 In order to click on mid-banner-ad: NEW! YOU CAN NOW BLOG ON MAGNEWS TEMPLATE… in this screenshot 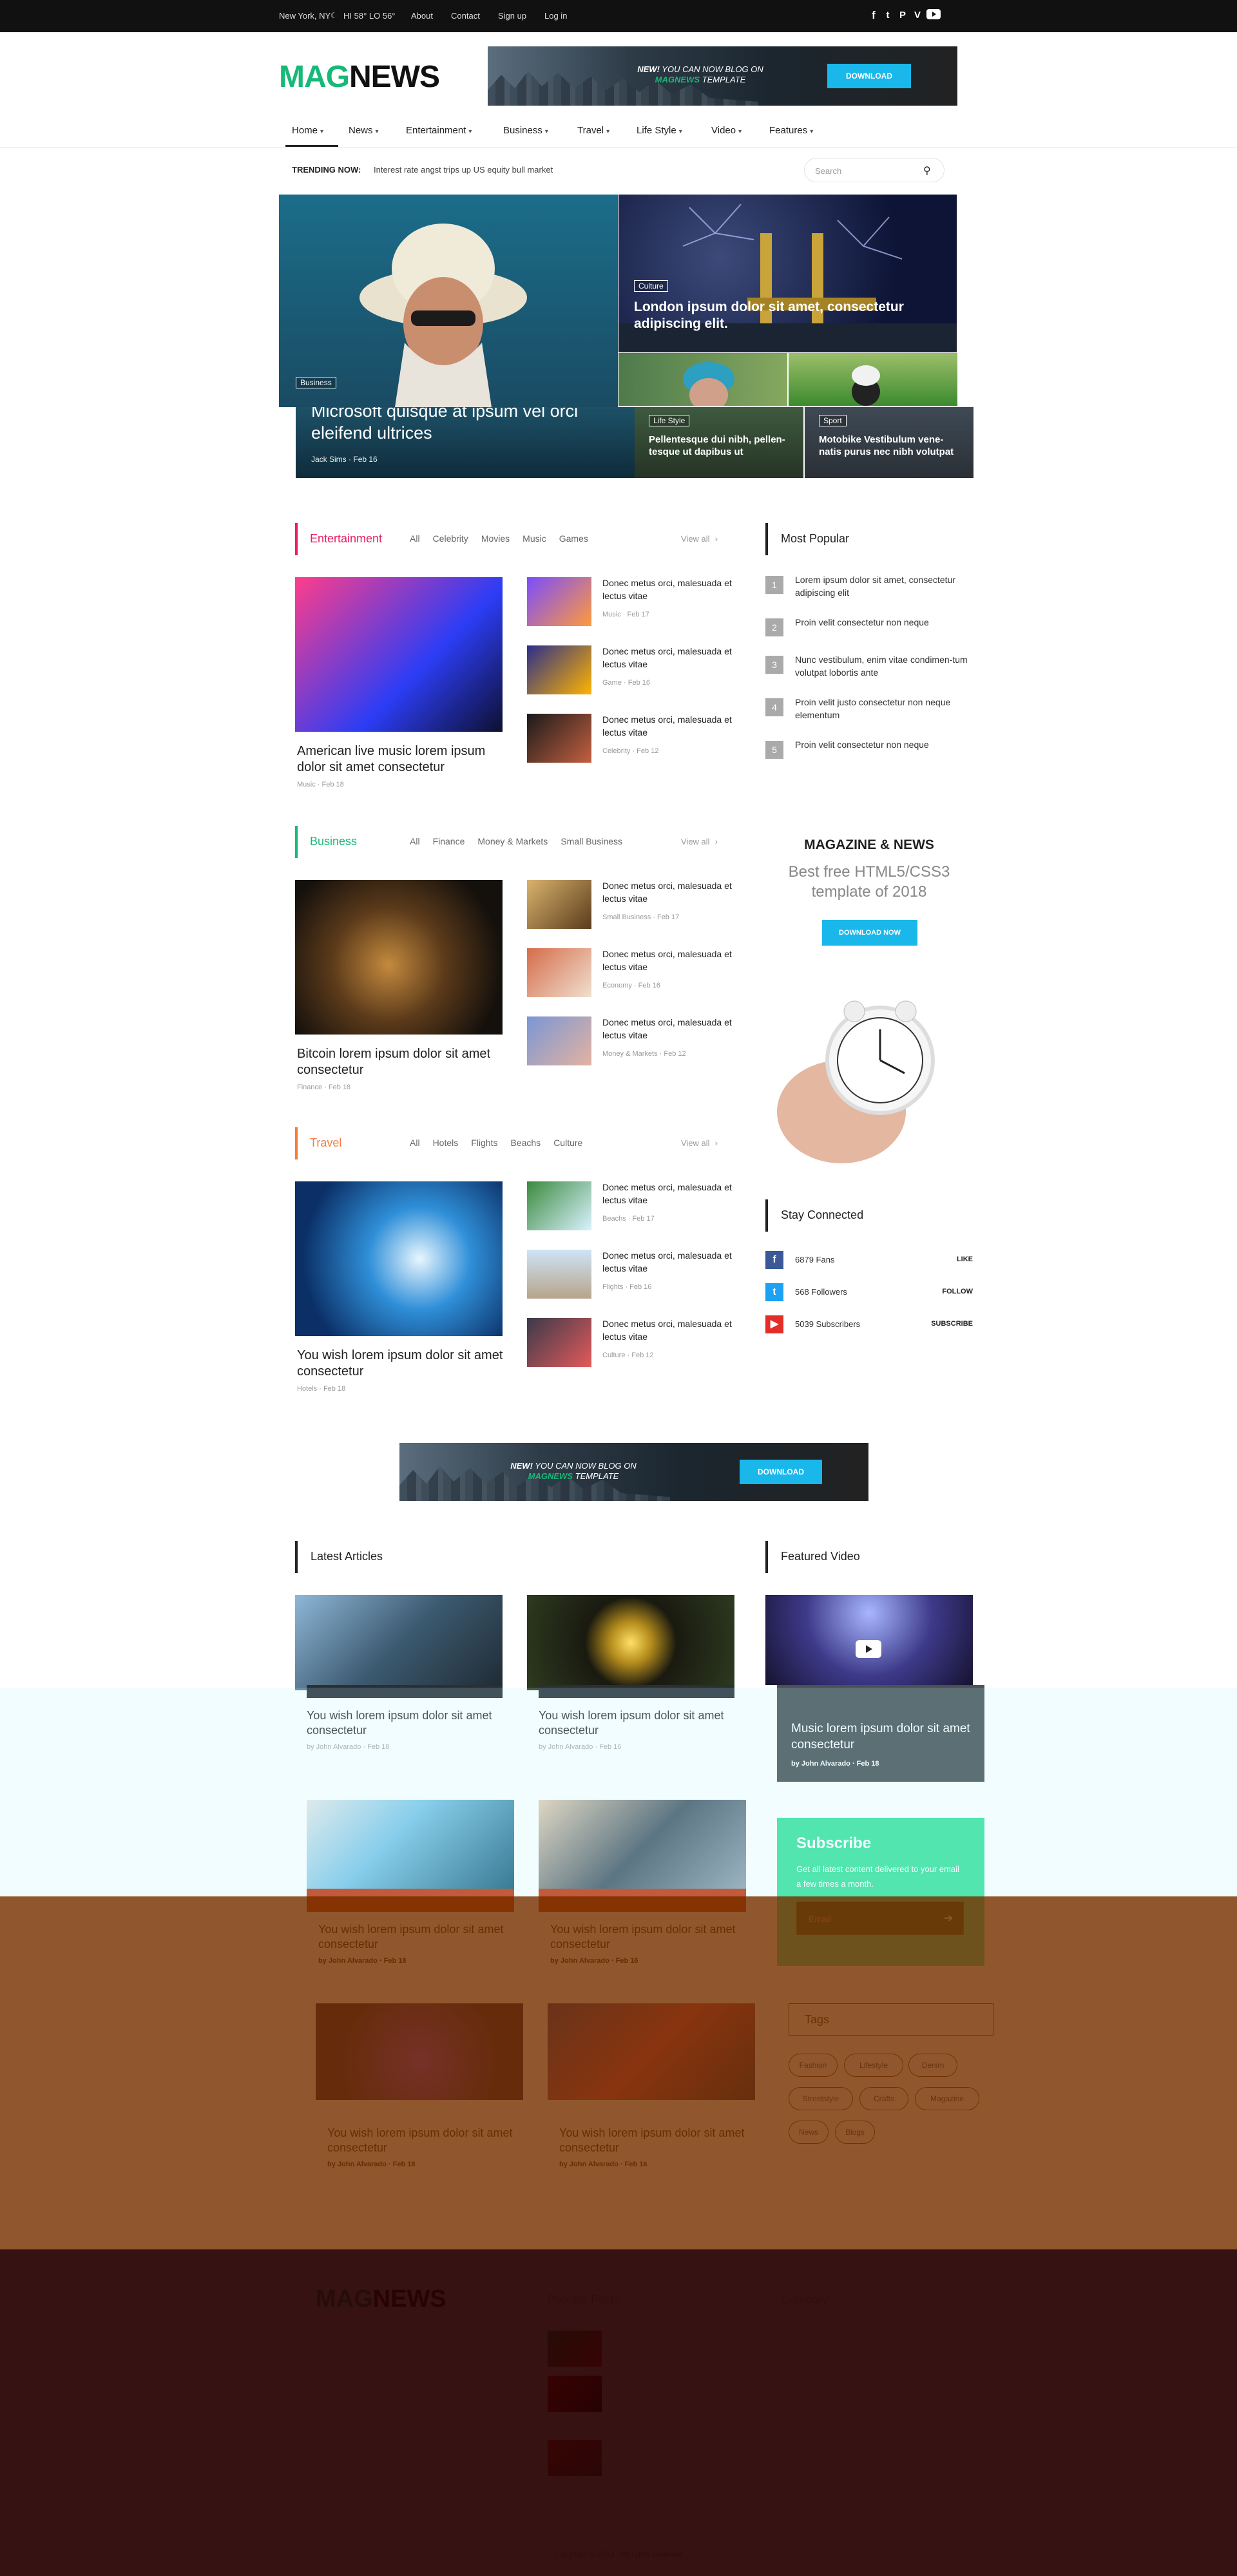, I will do `click(633, 1472)`.